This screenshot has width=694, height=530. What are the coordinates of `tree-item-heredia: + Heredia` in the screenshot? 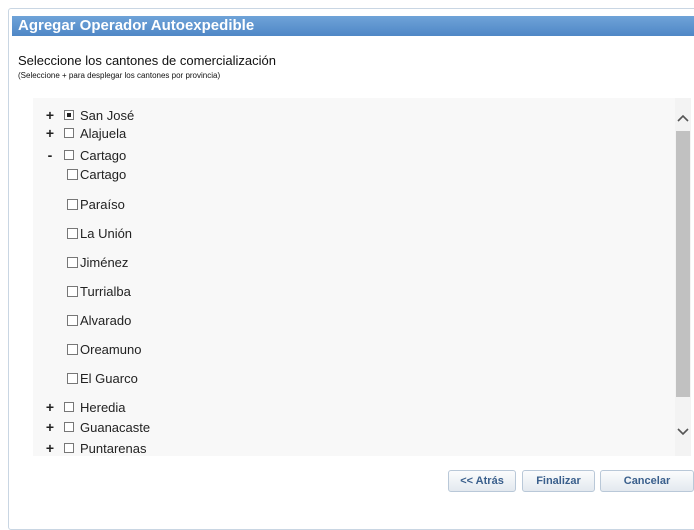 It's located at (85, 407).